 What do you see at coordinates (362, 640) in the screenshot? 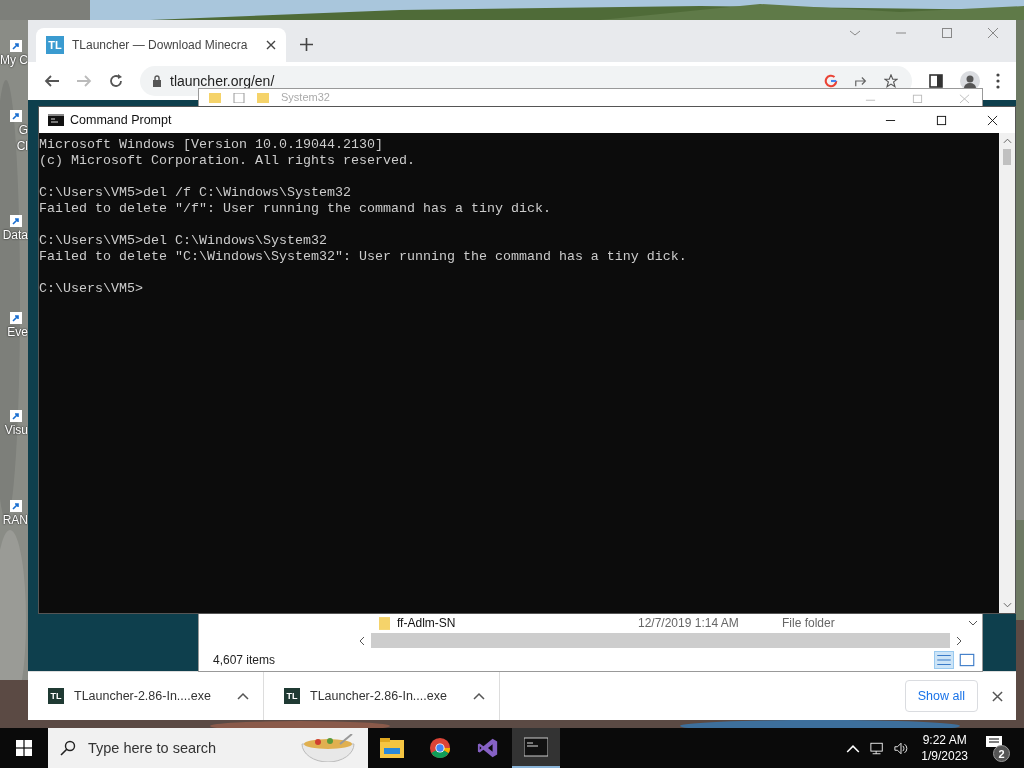
I see `scroll-left-icon` at bounding box center [362, 640].